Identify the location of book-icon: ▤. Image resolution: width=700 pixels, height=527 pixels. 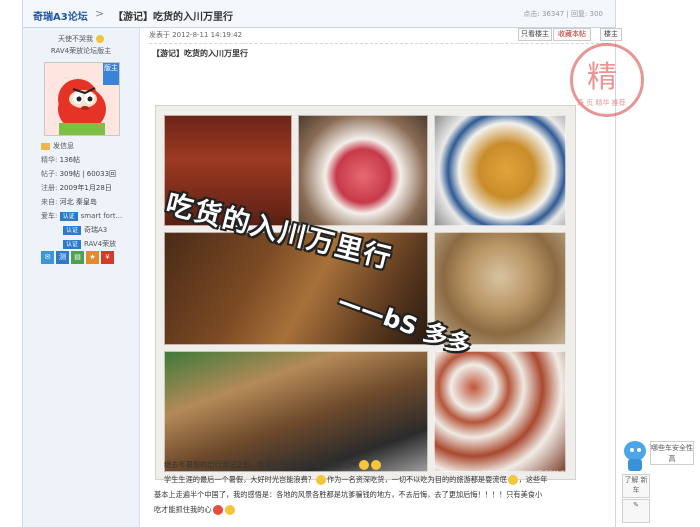
(77, 257).